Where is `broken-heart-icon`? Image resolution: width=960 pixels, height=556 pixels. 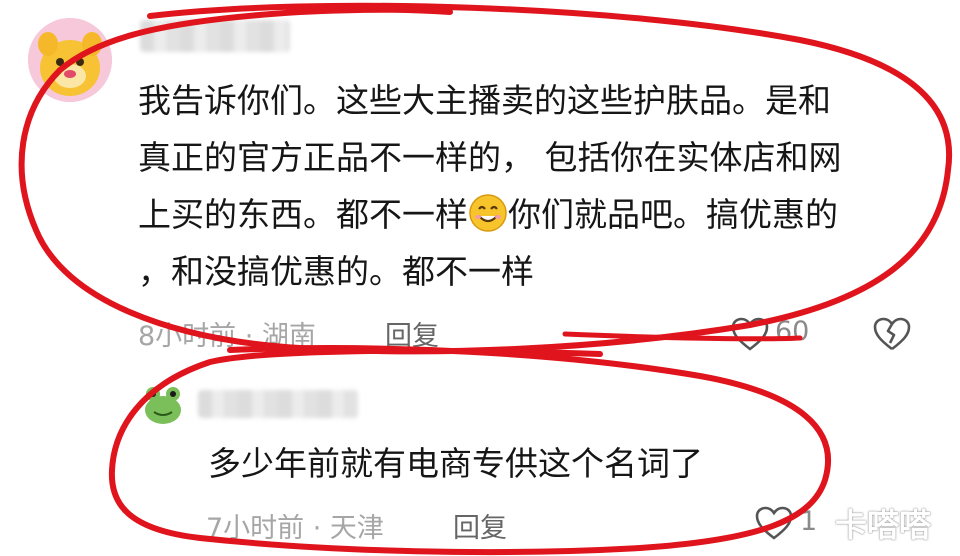 broken-heart-icon is located at coordinates (892, 334).